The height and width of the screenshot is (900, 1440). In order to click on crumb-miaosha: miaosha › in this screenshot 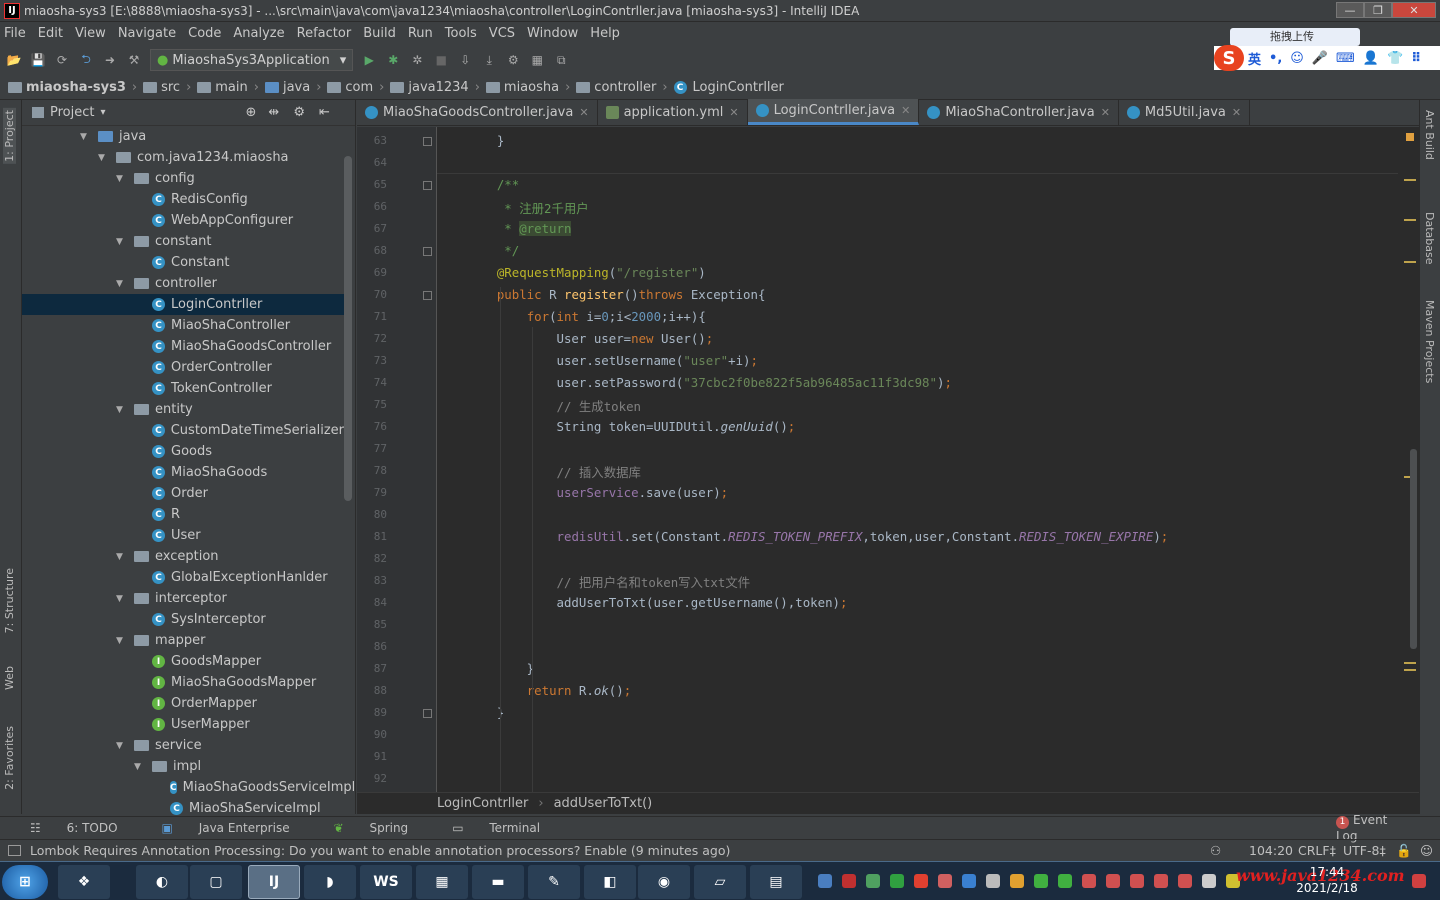, I will do `click(527, 87)`.